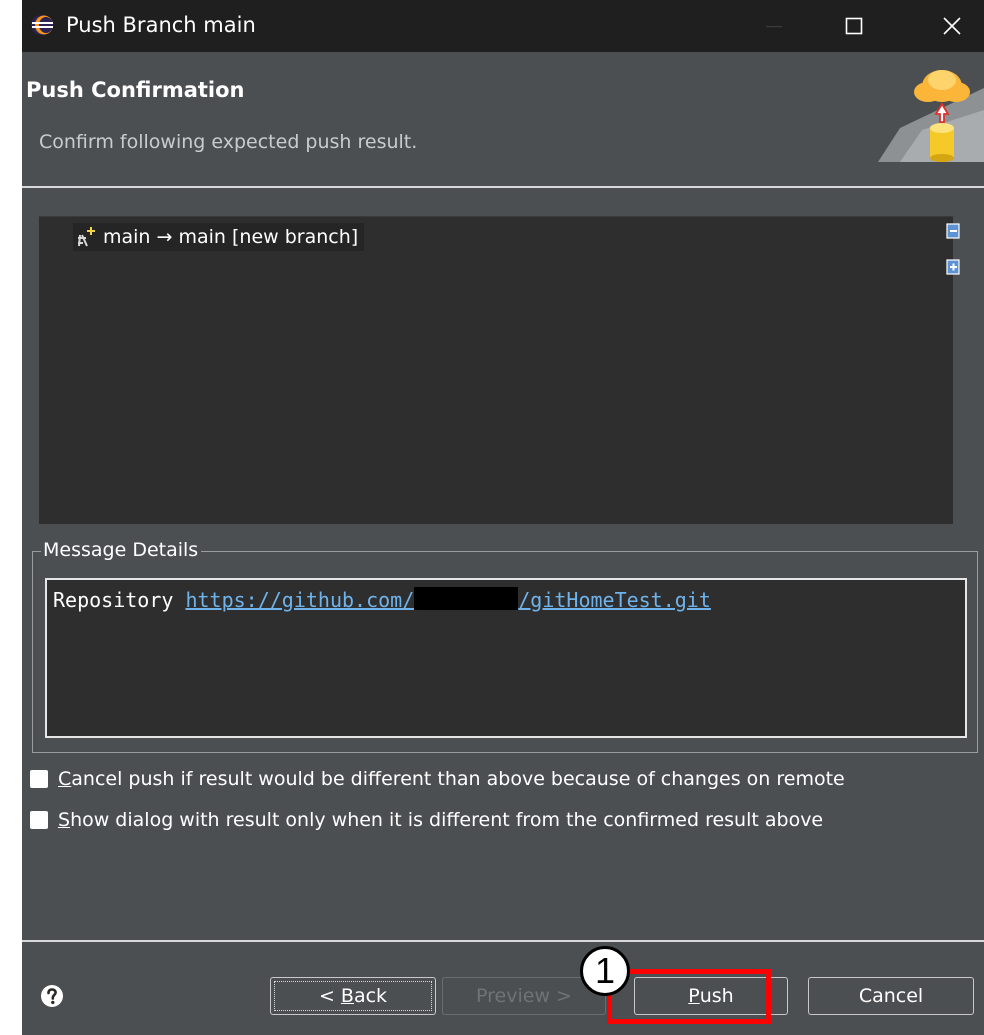 The width and height of the screenshot is (984, 1035). I want to click on show-dialog-mnemonic: S, so click(64, 820).